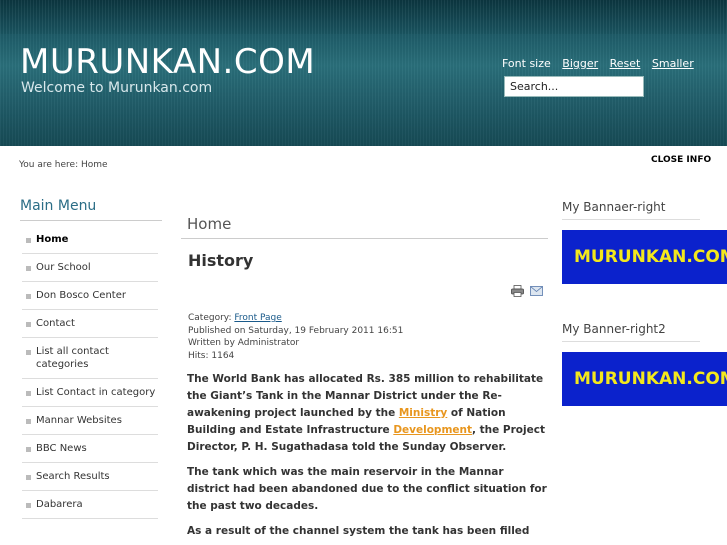 The height and width of the screenshot is (545, 727). I want to click on article-category: Category: Front Page, so click(295, 318).